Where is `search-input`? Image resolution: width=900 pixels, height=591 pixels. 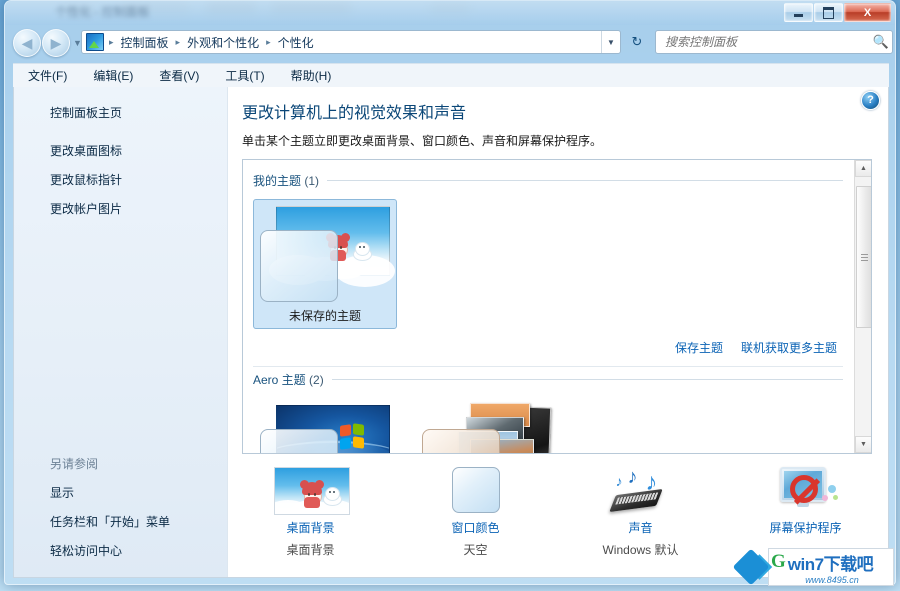
search-input is located at coordinates (766, 42).